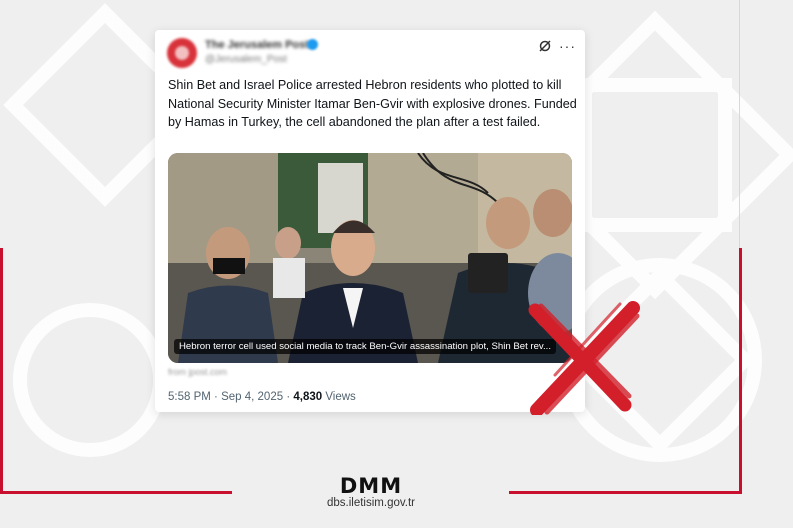 The height and width of the screenshot is (528, 793). Describe the element at coordinates (545, 46) in the screenshot. I see `grok-icon` at that location.